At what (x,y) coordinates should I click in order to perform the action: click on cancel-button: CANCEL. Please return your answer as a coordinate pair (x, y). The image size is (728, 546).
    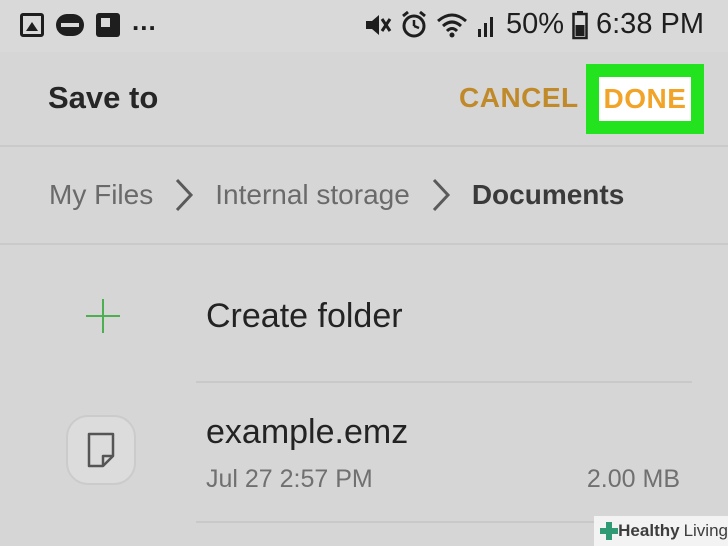
    Looking at the image, I should click on (519, 98).